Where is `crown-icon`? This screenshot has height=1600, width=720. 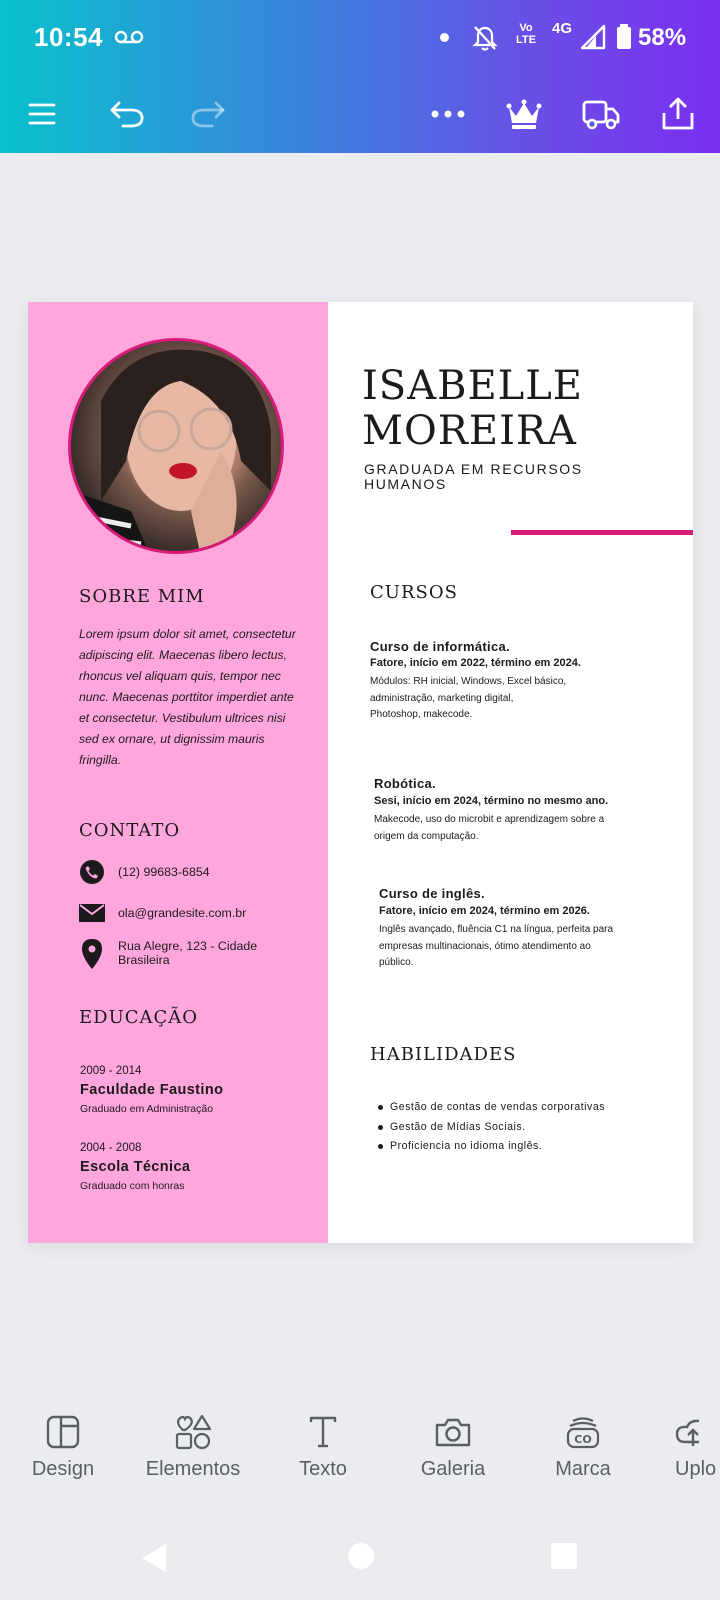 crown-icon is located at coordinates (524, 114).